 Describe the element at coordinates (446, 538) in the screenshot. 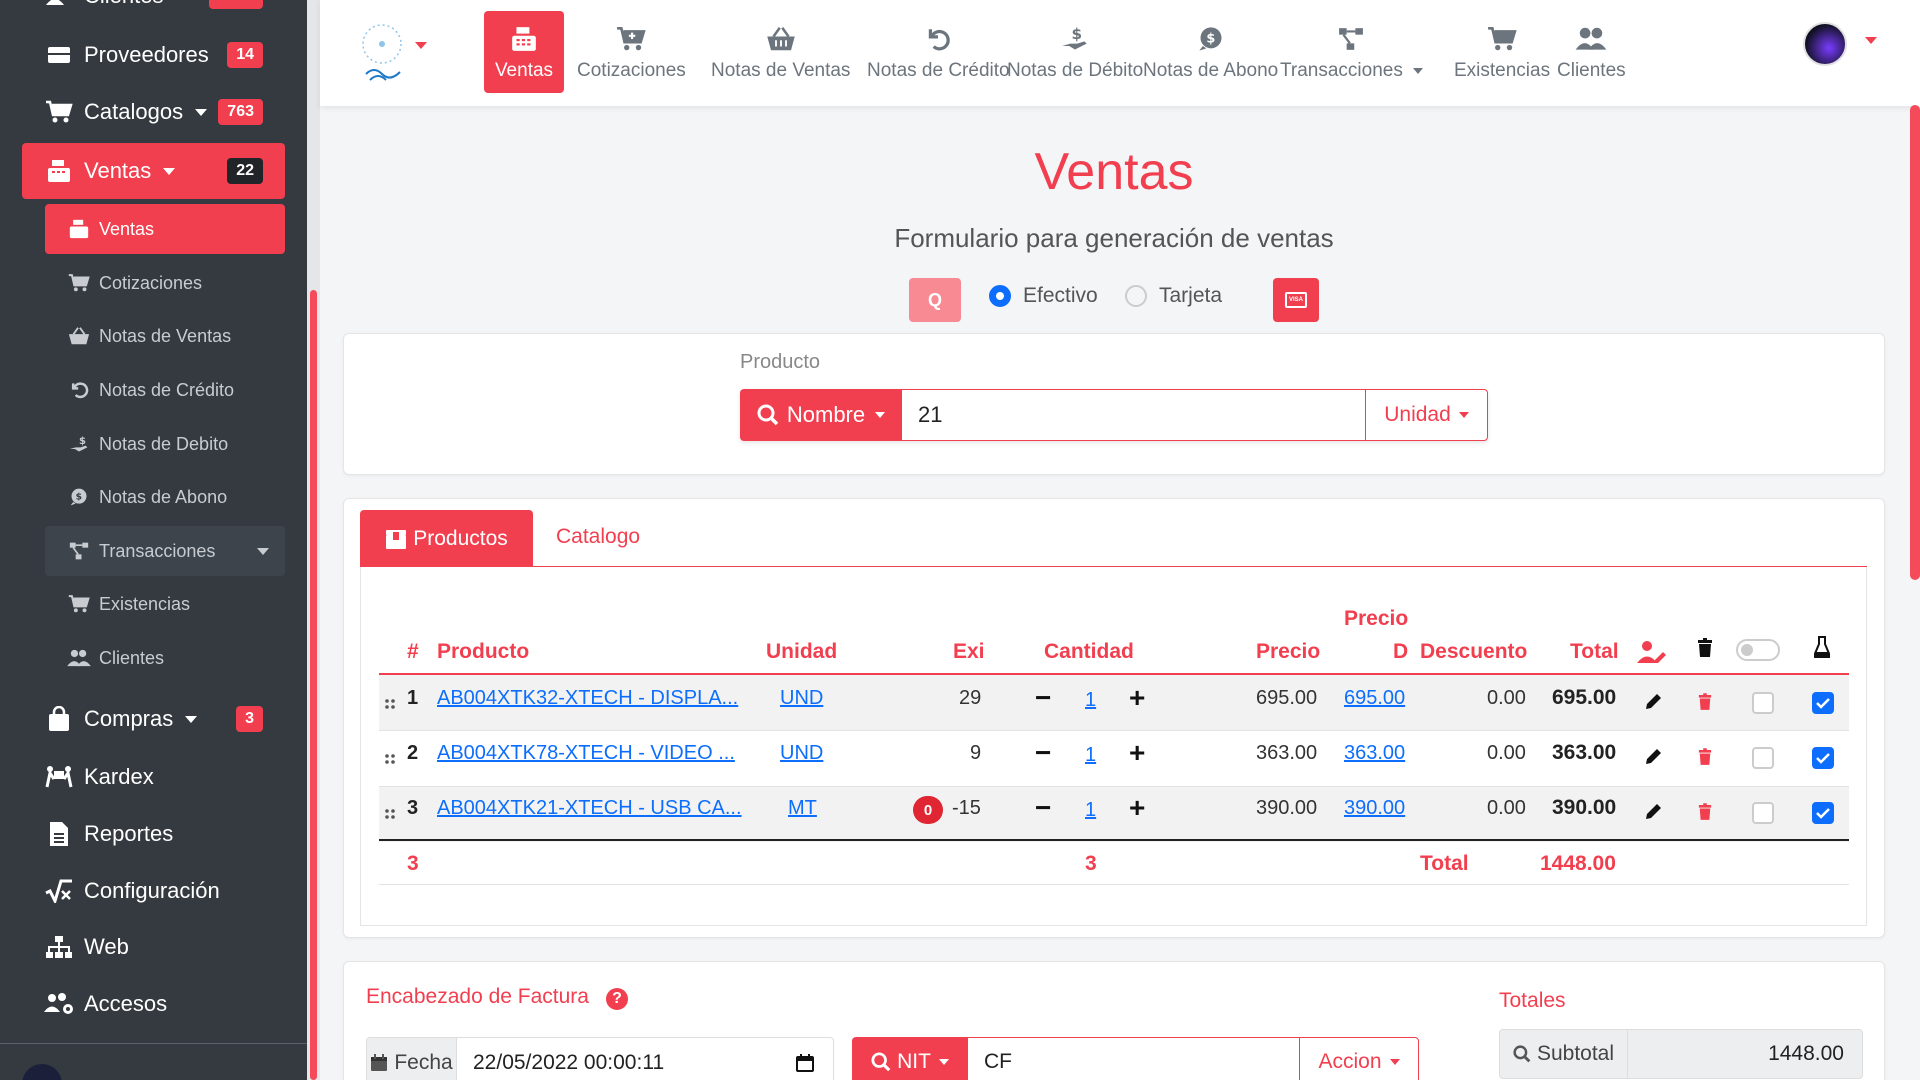

I see `tab-productos: Productos` at that location.